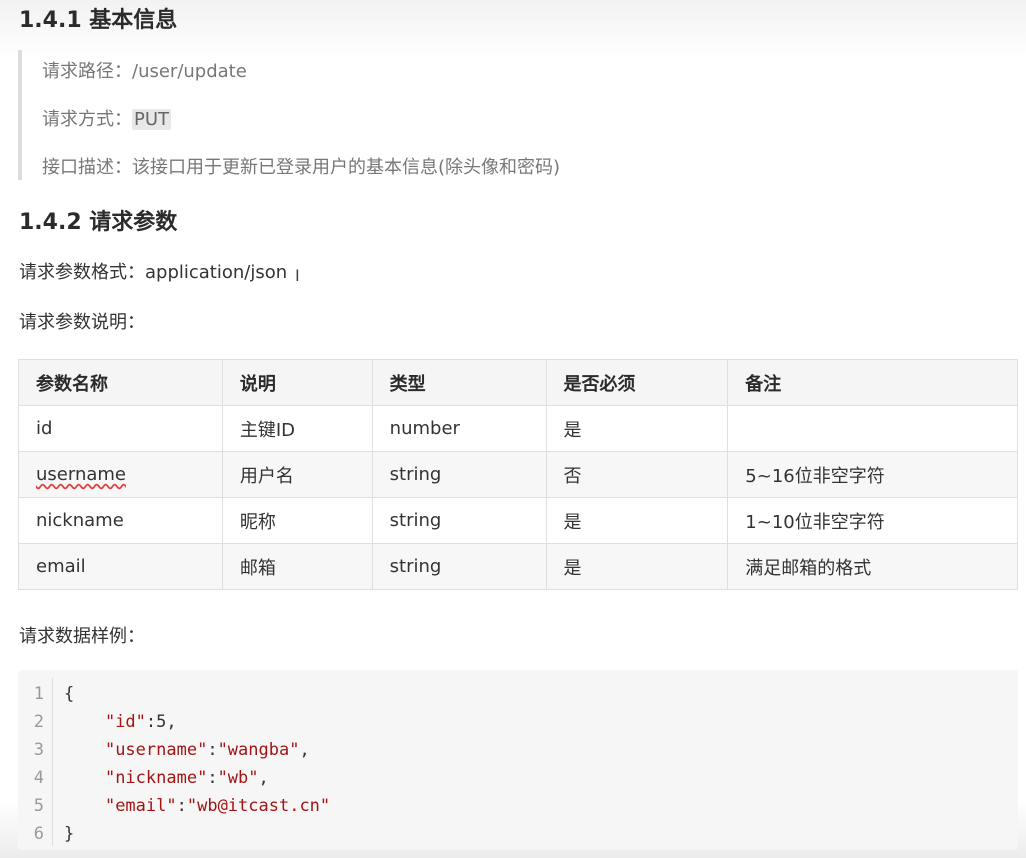 The image size is (1026, 858). Describe the element at coordinates (35, 764) in the screenshot. I see `line-number-gutter: 1 2 3 4 5 6` at that location.